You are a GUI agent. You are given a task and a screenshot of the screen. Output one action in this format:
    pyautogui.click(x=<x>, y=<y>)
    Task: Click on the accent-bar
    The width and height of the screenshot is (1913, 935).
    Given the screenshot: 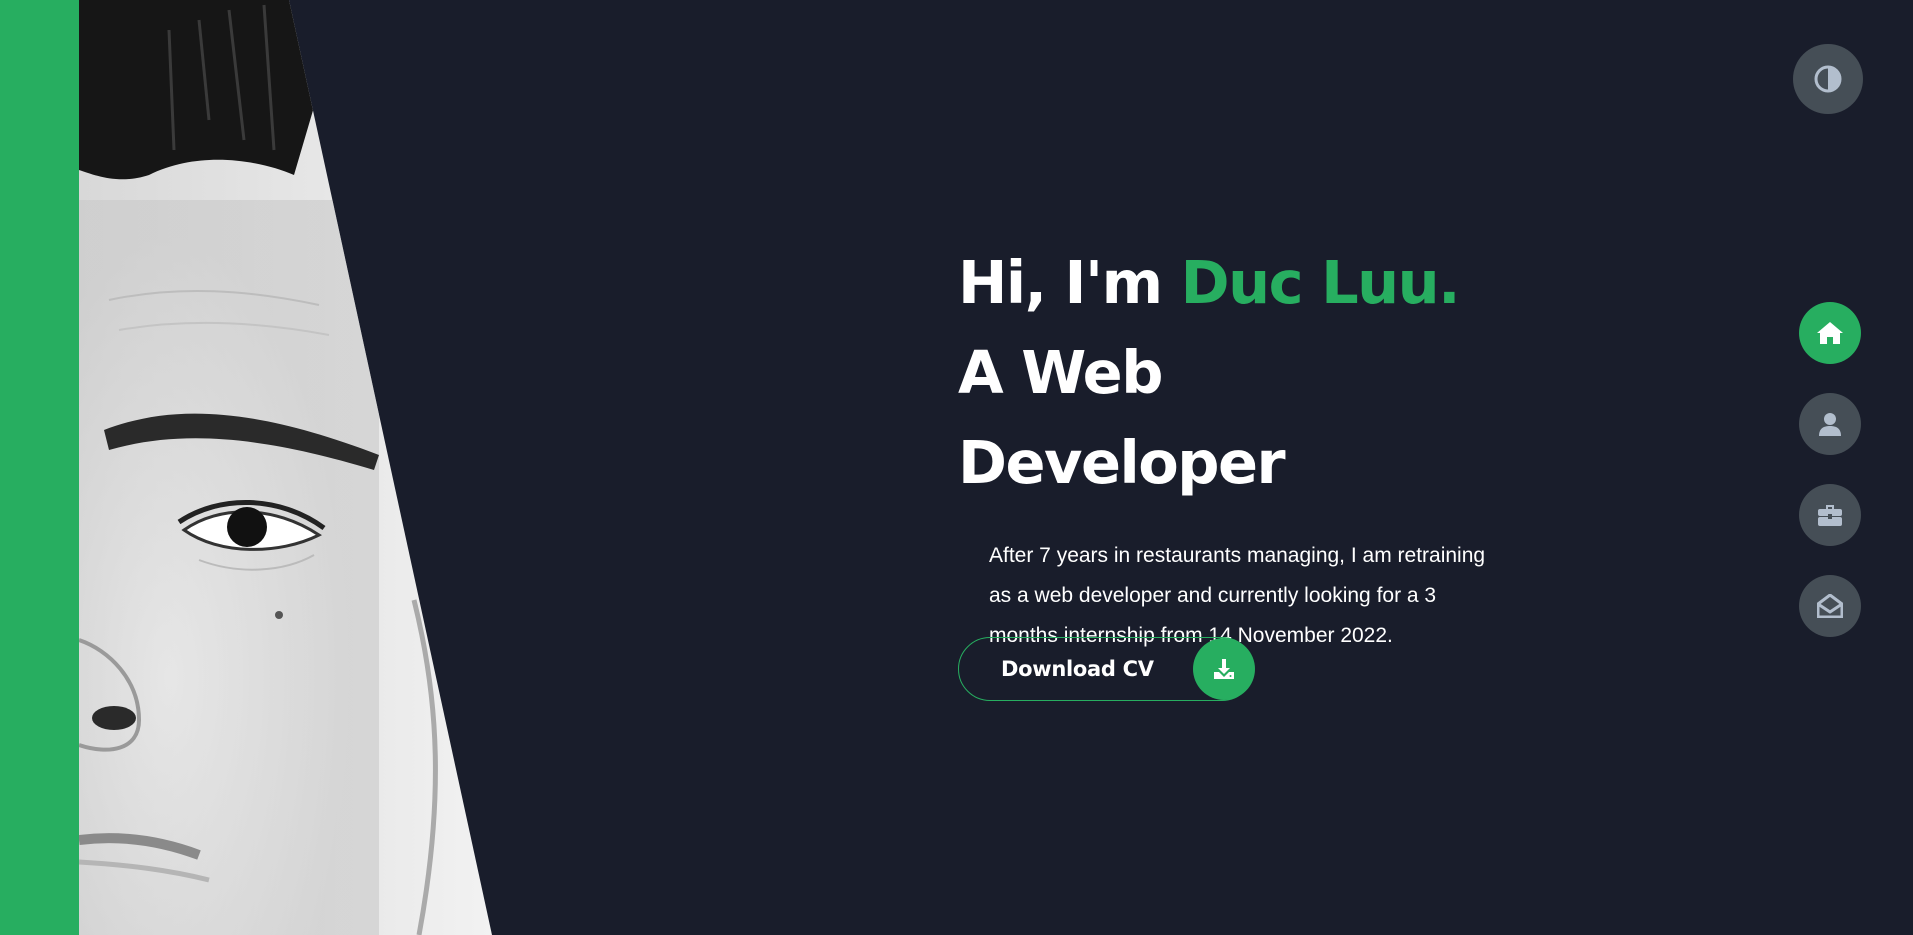 What is the action you would take?
    pyautogui.click(x=39, y=467)
    